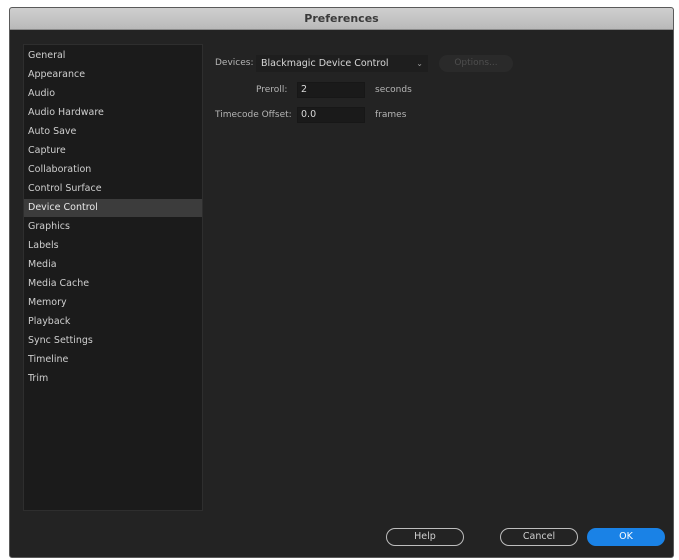 Image resolution: width=679 pixels, height=560 pixels. I want to click on sidebar-item-appearance: Appearance, so click(113, 75).